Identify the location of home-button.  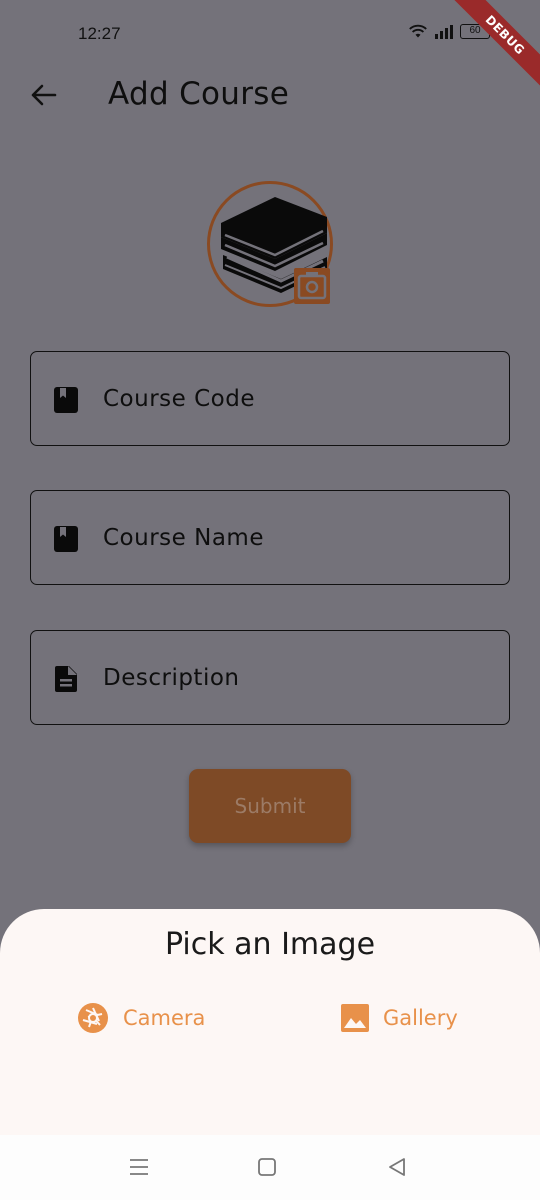
(267, 1167).